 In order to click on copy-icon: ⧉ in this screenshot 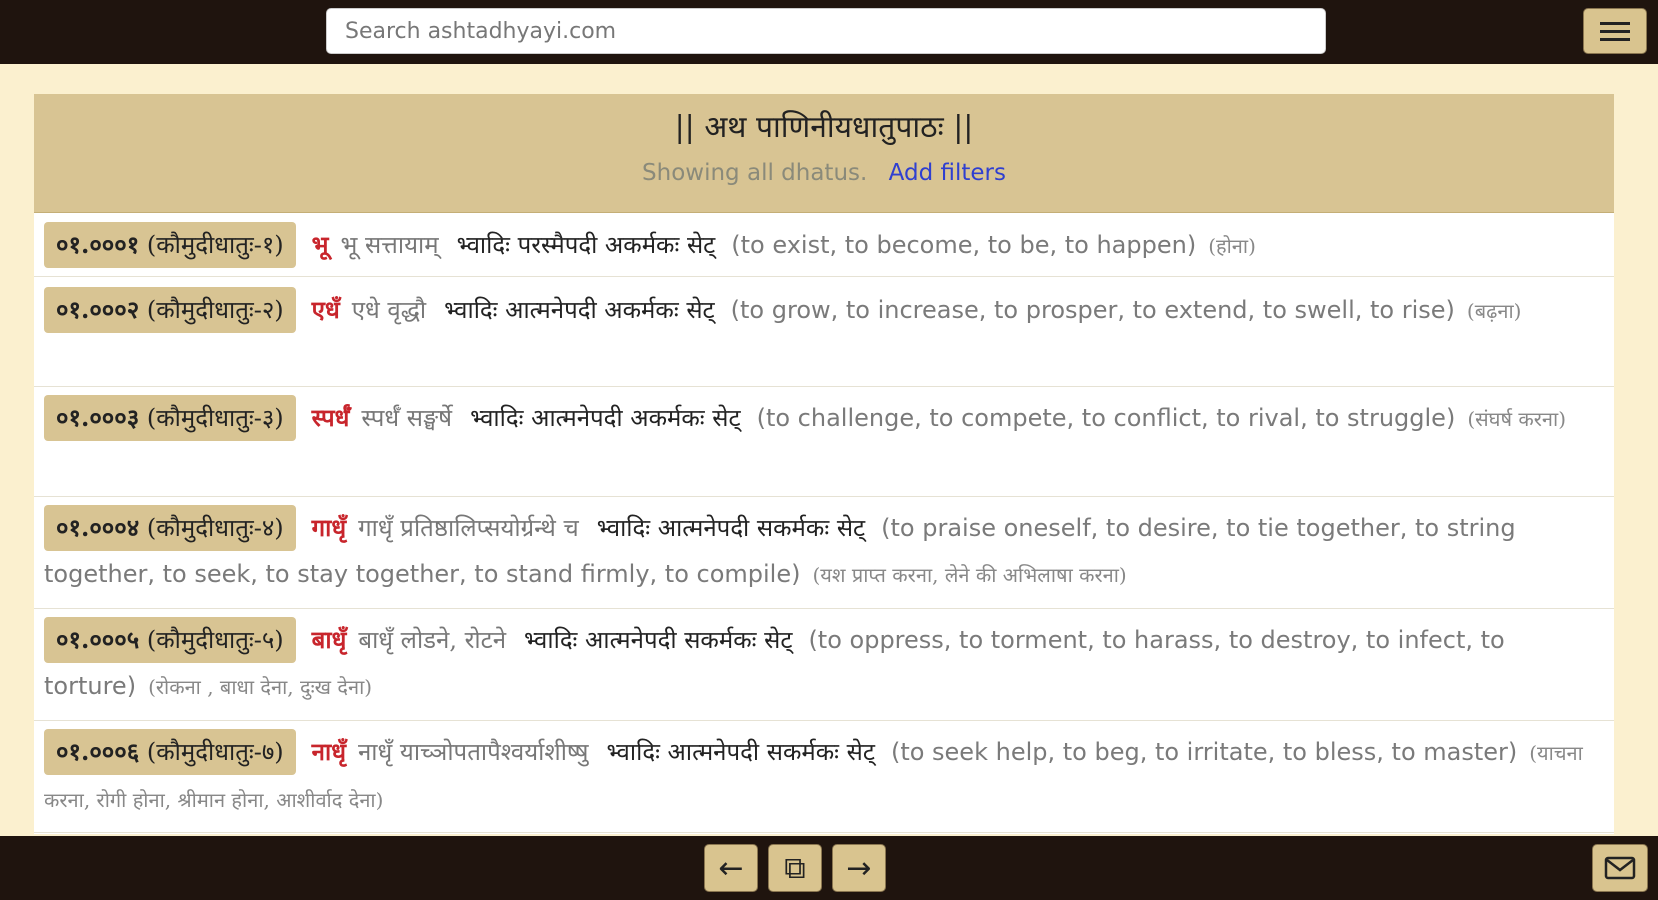, I will do `click(795, 868)`.